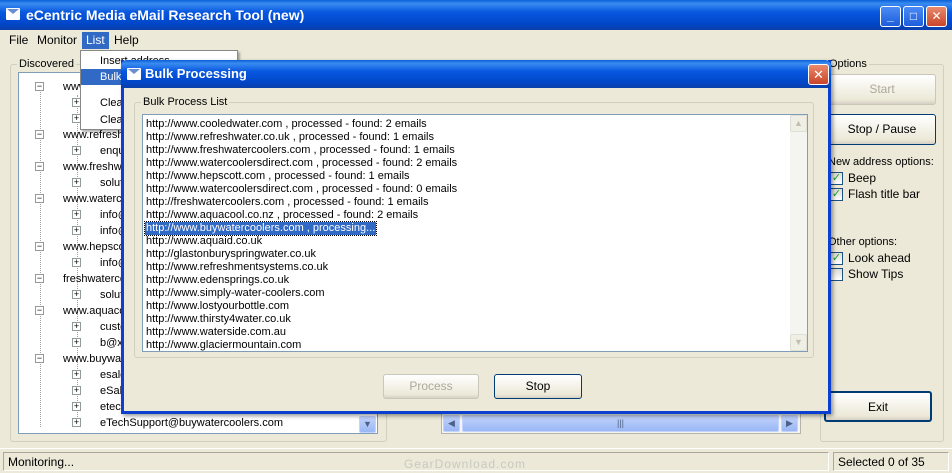 Image resolution: width=952 pixels, height=473 pixels. I want to click on beep-label: Beep, so click(862, 178).